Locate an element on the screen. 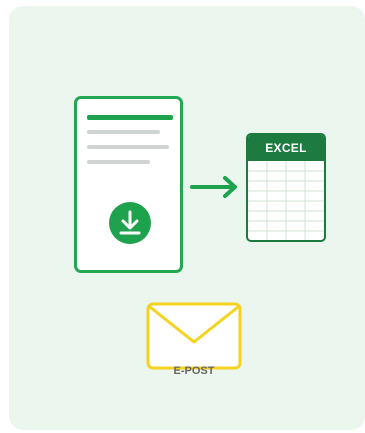 The image size is (365, 433). spreadsheet-icon: EXCEL is located at coordinates (286, 187).